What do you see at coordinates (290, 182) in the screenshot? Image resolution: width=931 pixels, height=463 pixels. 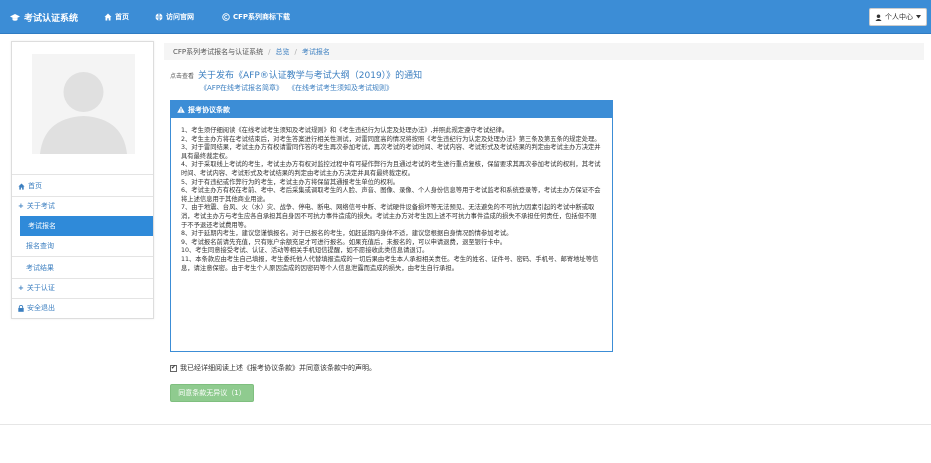 I see `clause-paragraph: 5、对于有违纪或作弊行为的考生，考试主办方将保留其通报考生单位的权利。` at bounding box center [290, 182].